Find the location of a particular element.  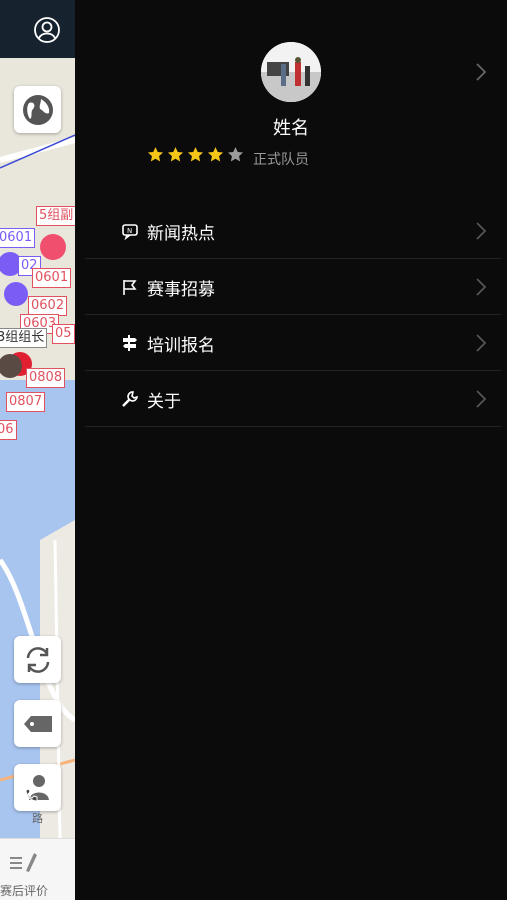

menu-item-news: N 新闻热点 is located at coordinates (291, 231).